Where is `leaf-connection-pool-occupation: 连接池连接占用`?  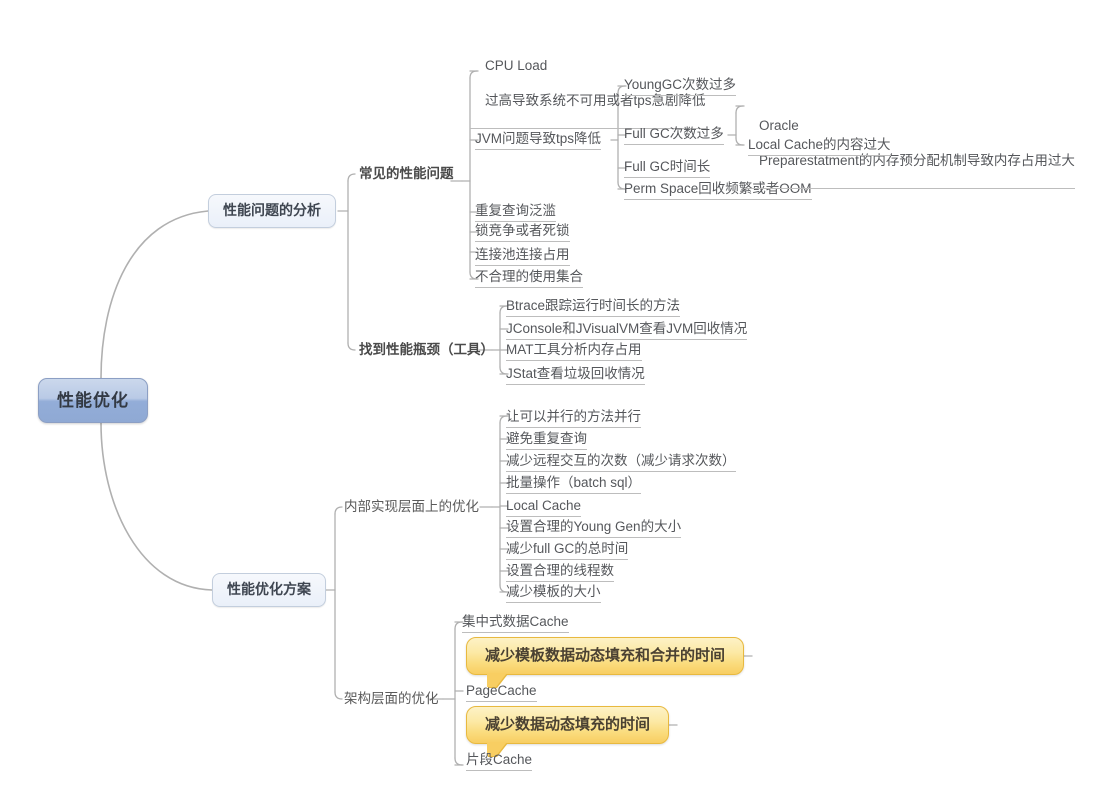
leaf-connection-pool-occupation: 连接池连接占用 is located at coordinates (522, 256).